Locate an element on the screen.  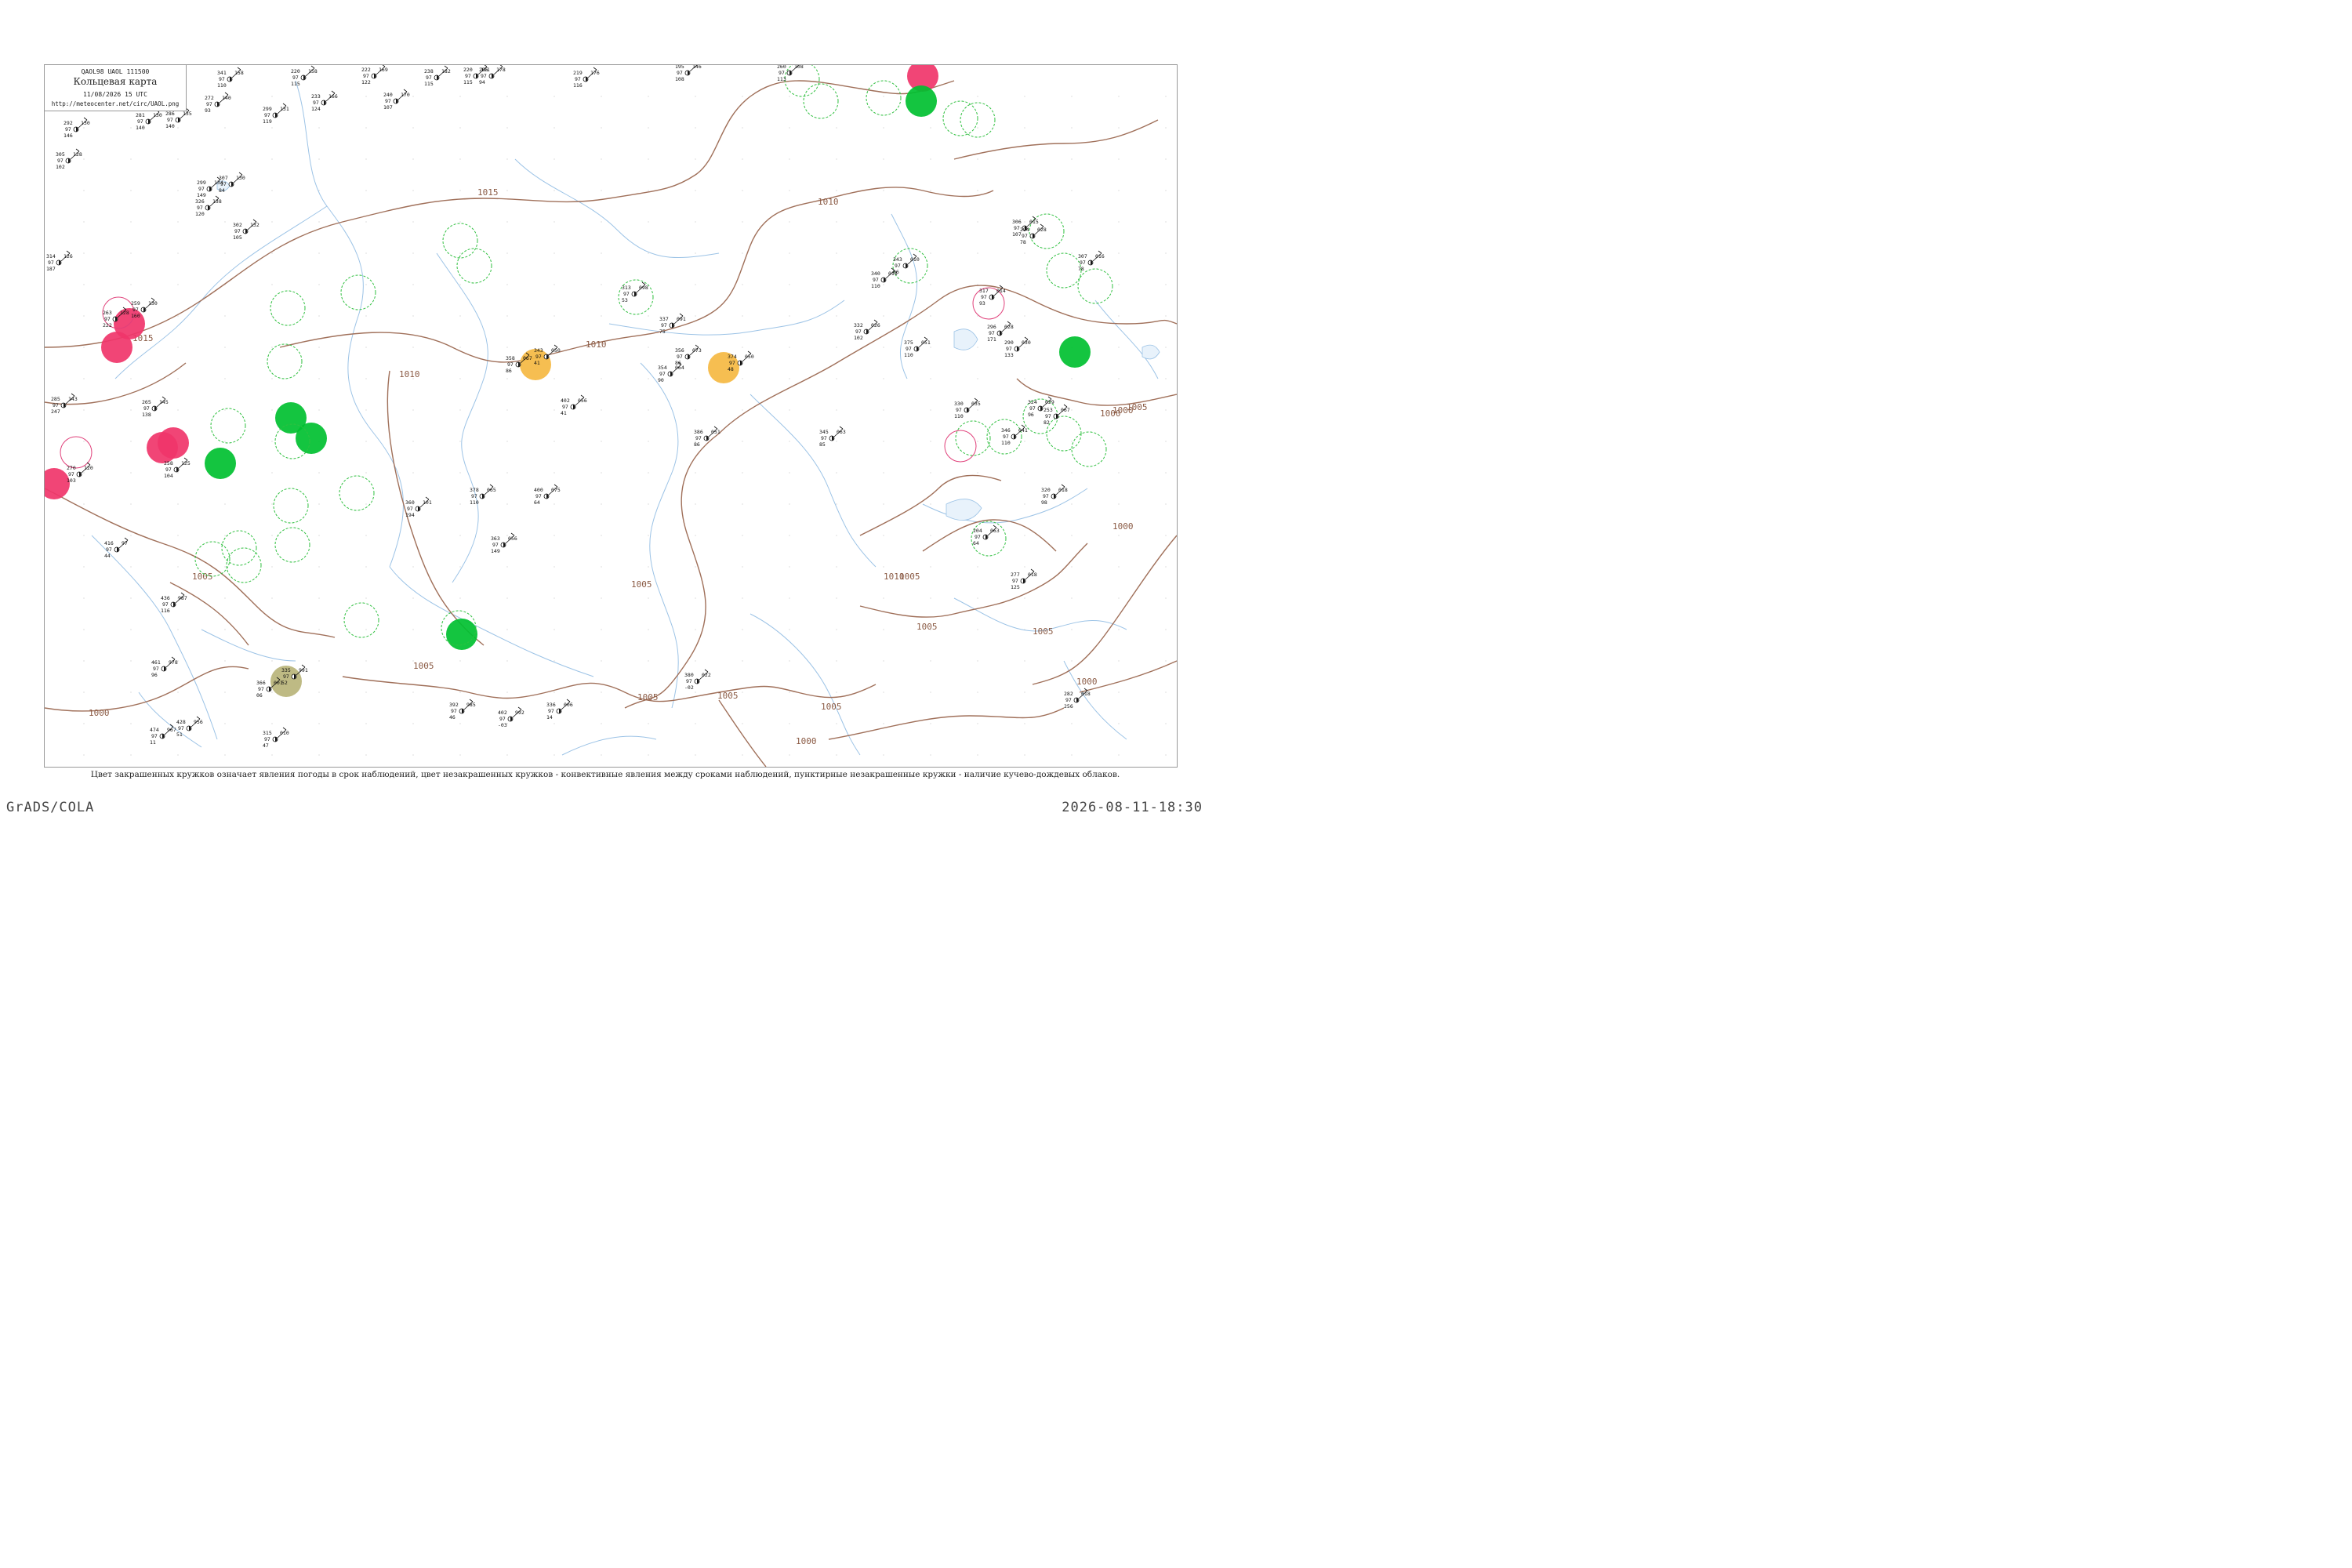
station-temperature: 360 is located at coordinates (410, 502).